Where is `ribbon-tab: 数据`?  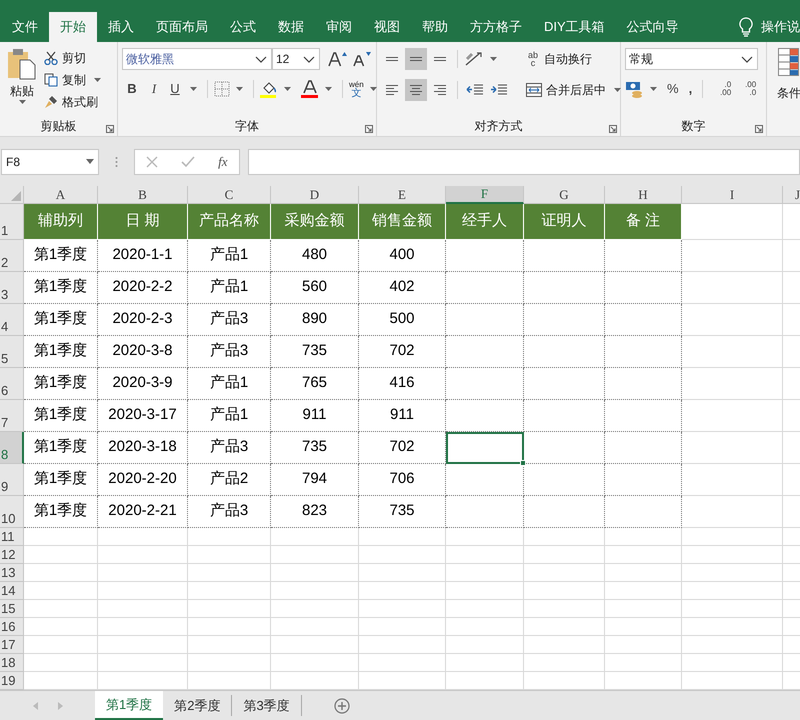 ribbon-tab: 数据 is located at coordinates (291, 27).